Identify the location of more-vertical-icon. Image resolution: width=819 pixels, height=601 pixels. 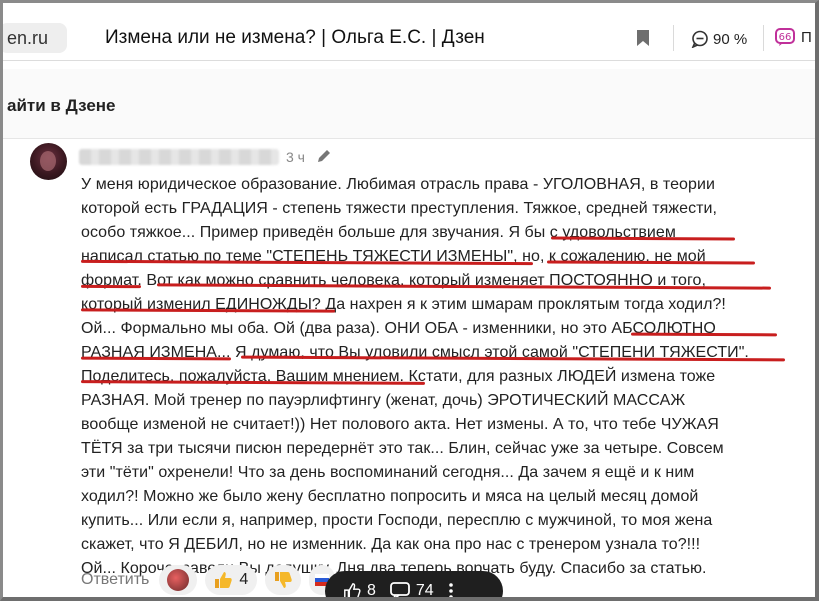
(450, 590).